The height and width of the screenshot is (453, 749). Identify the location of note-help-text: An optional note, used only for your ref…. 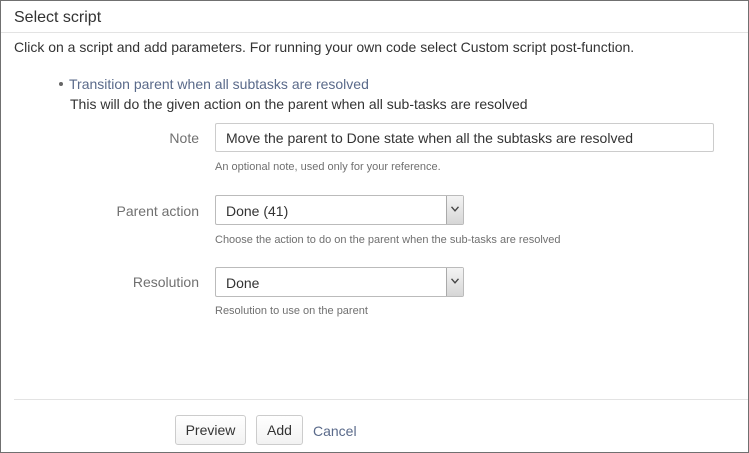
(328, 167).